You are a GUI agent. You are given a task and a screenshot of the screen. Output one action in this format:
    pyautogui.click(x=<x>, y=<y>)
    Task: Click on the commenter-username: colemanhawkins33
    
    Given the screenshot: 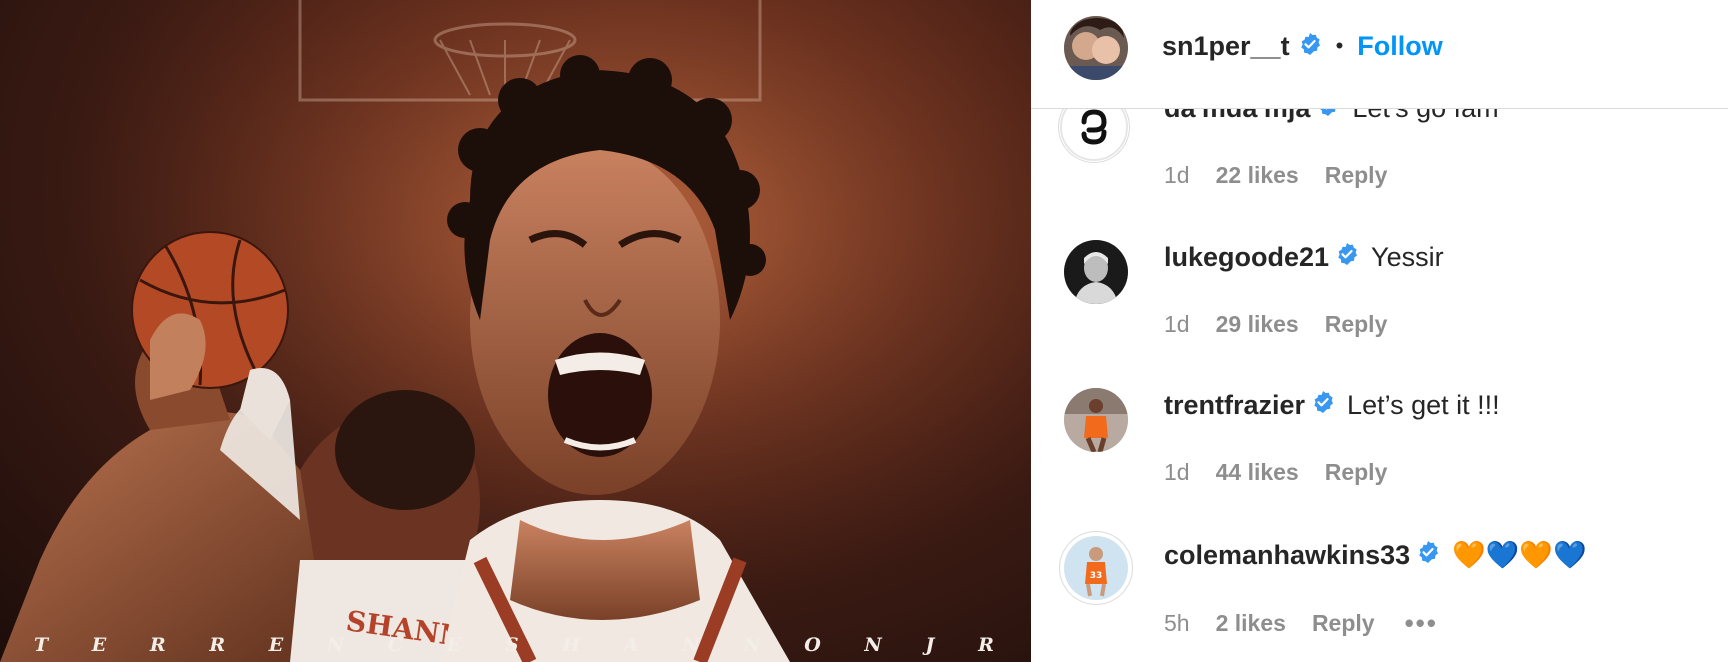 What is the action you would take?
    pyautogui.click(x=1287, y=555)
    